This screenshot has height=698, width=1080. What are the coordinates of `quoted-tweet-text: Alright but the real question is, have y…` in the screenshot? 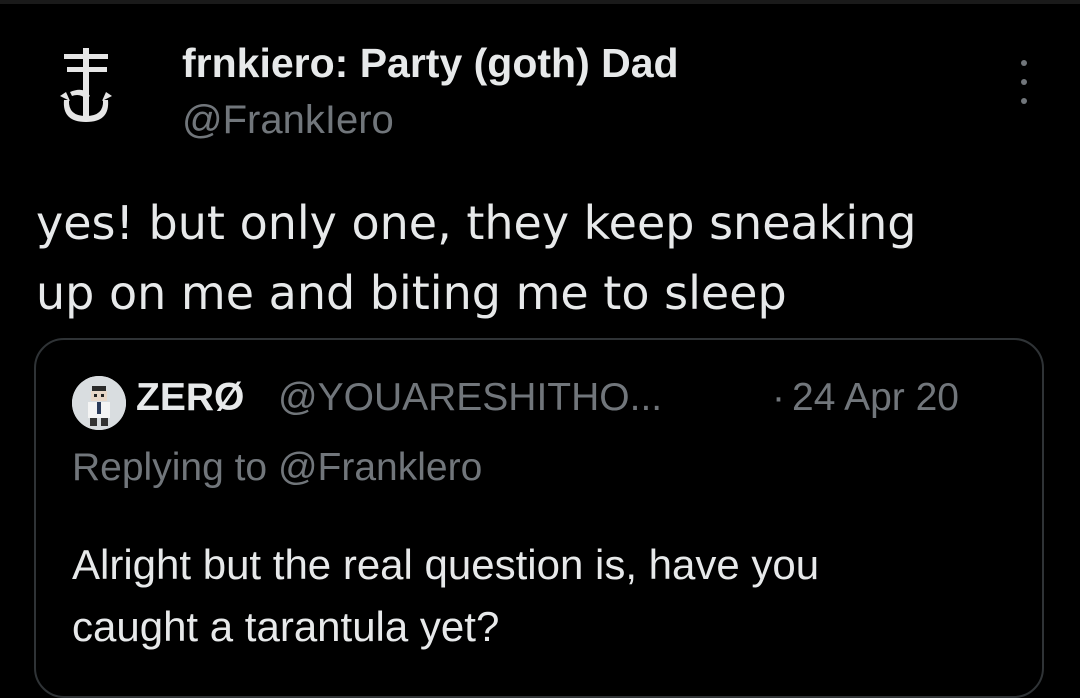 It's located at (446, 595).